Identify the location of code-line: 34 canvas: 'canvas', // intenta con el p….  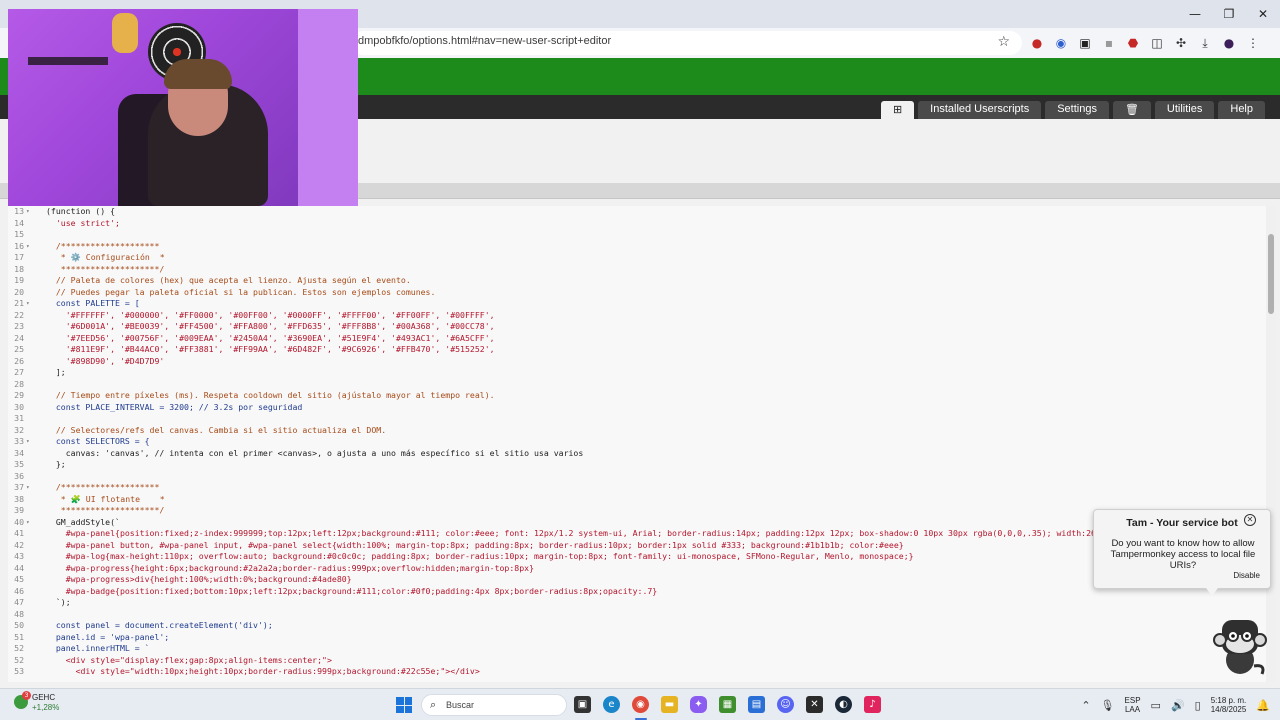
(642, 454).